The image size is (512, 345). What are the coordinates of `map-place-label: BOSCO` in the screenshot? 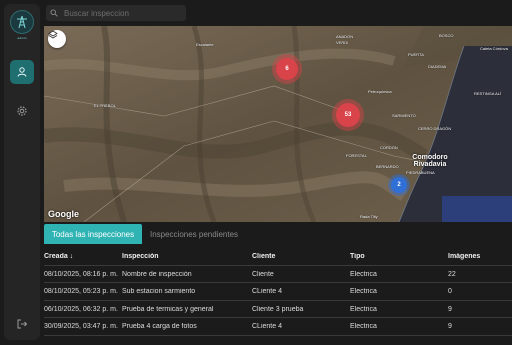 It's located at (446, 35).